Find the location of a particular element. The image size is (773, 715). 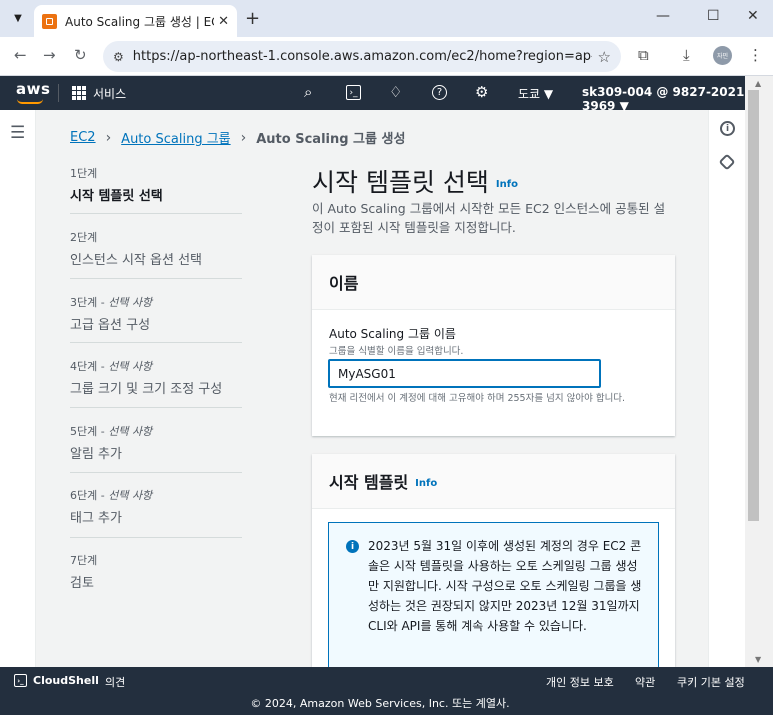

reload-icon: ↻ is located at coordinates (80, 55).